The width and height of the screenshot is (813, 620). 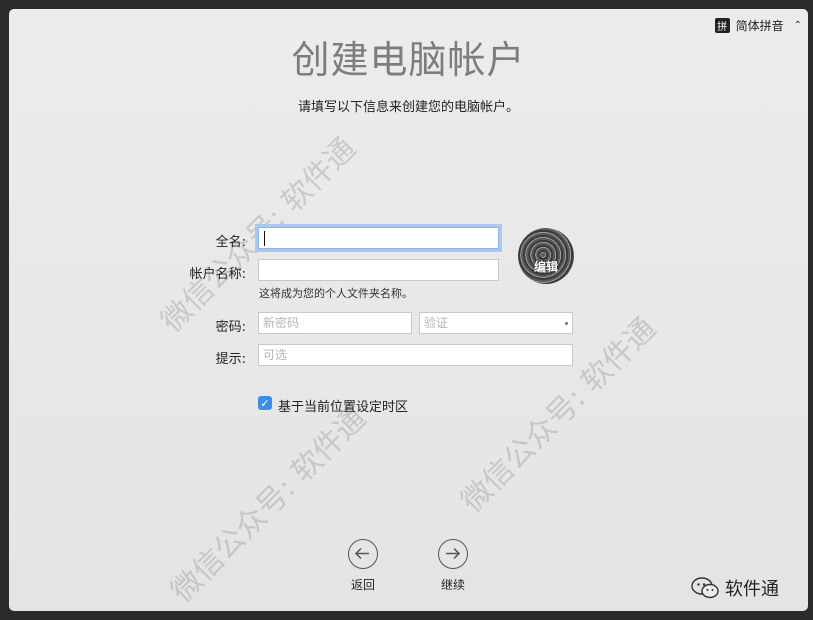 I want to click on timezone-checkbox: ✓, so click(x=265, y=403).